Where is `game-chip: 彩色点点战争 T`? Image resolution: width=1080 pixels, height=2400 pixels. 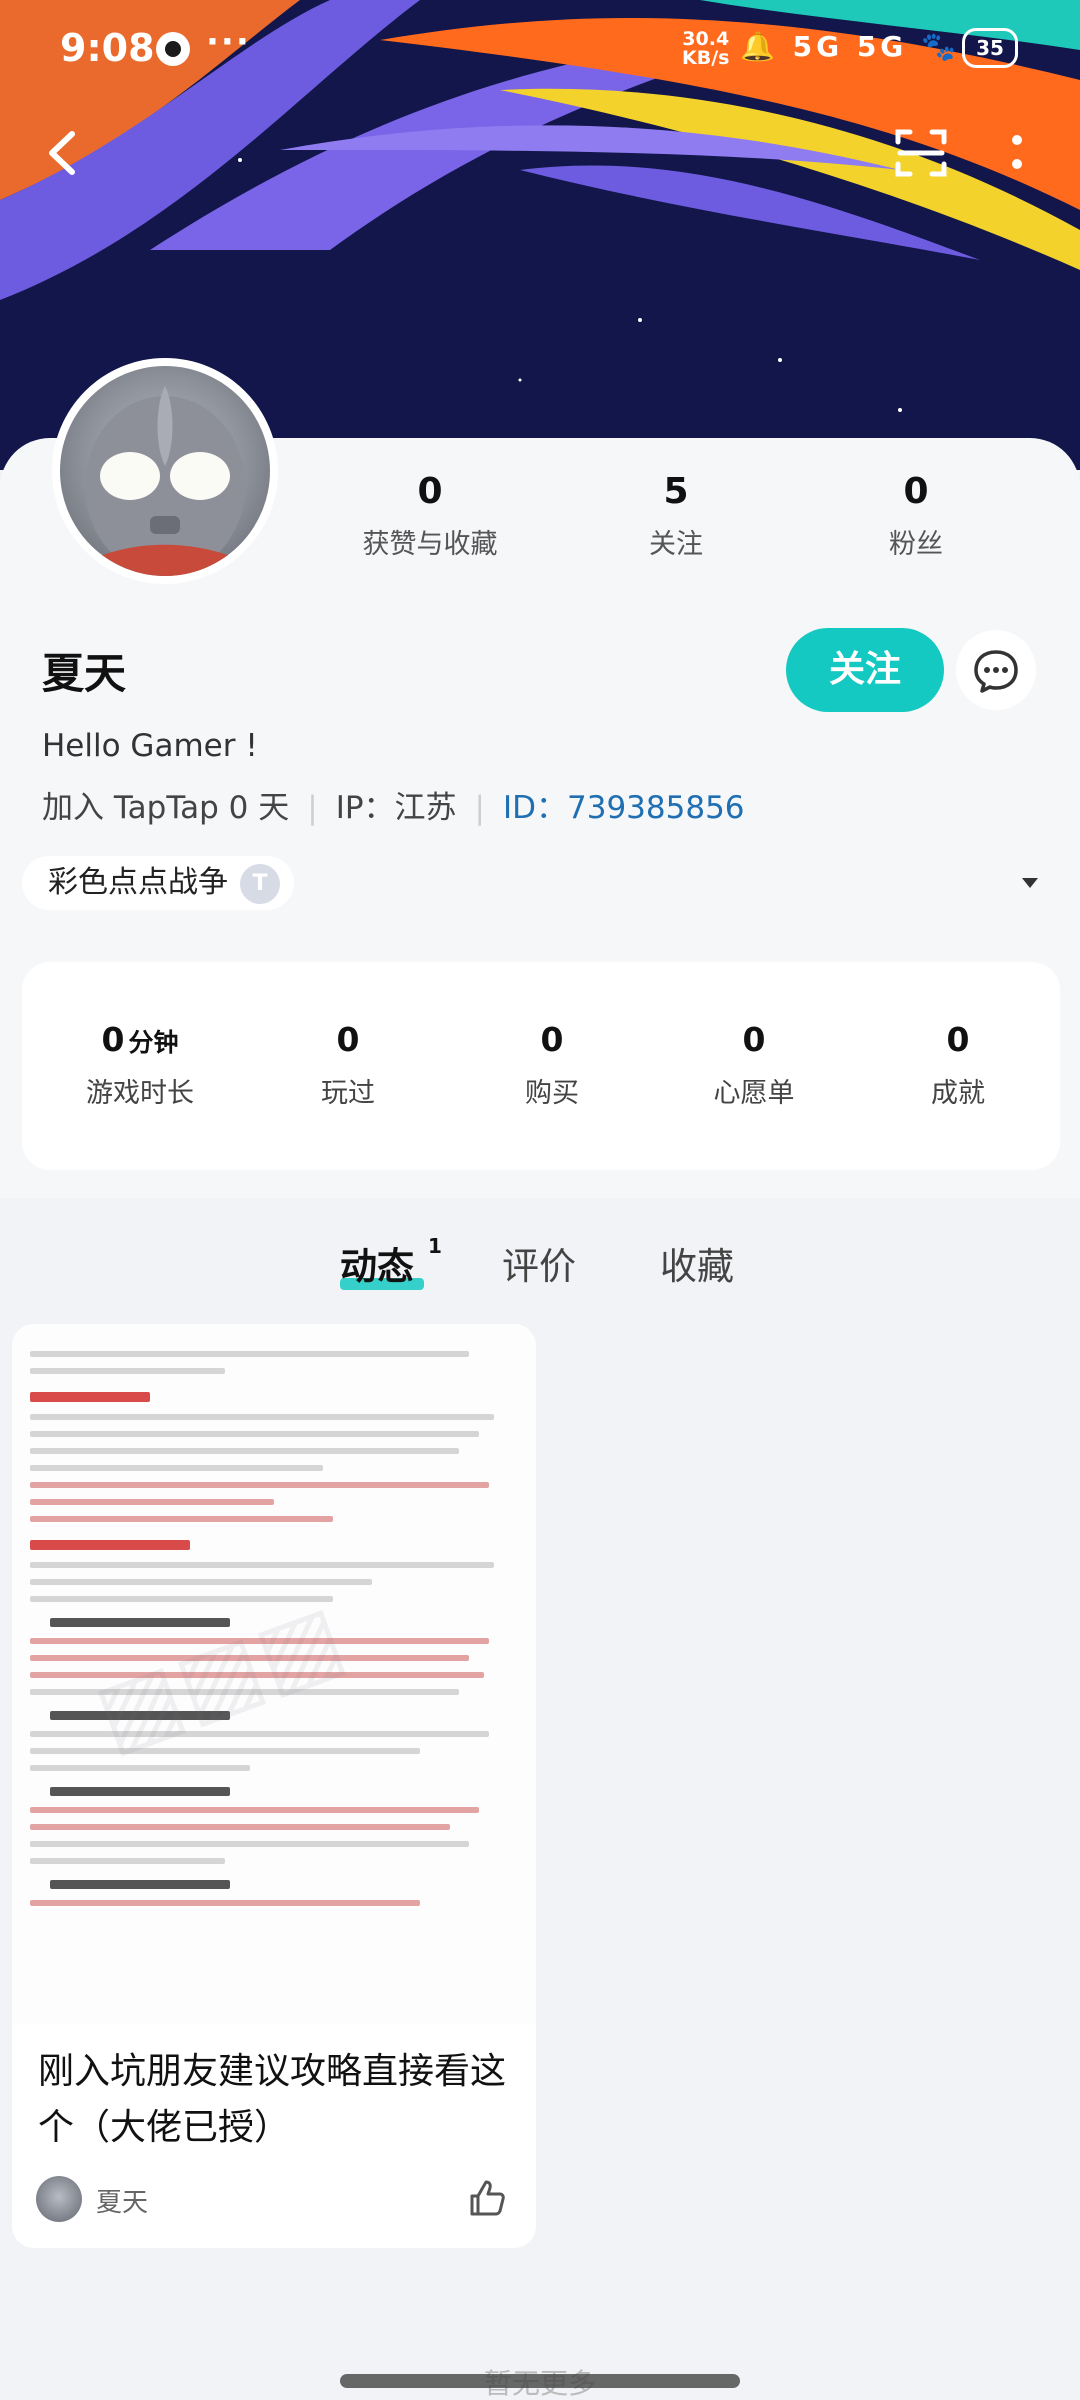
game-chip: 彩色点点战争 T is located at coordinates (158, 883).